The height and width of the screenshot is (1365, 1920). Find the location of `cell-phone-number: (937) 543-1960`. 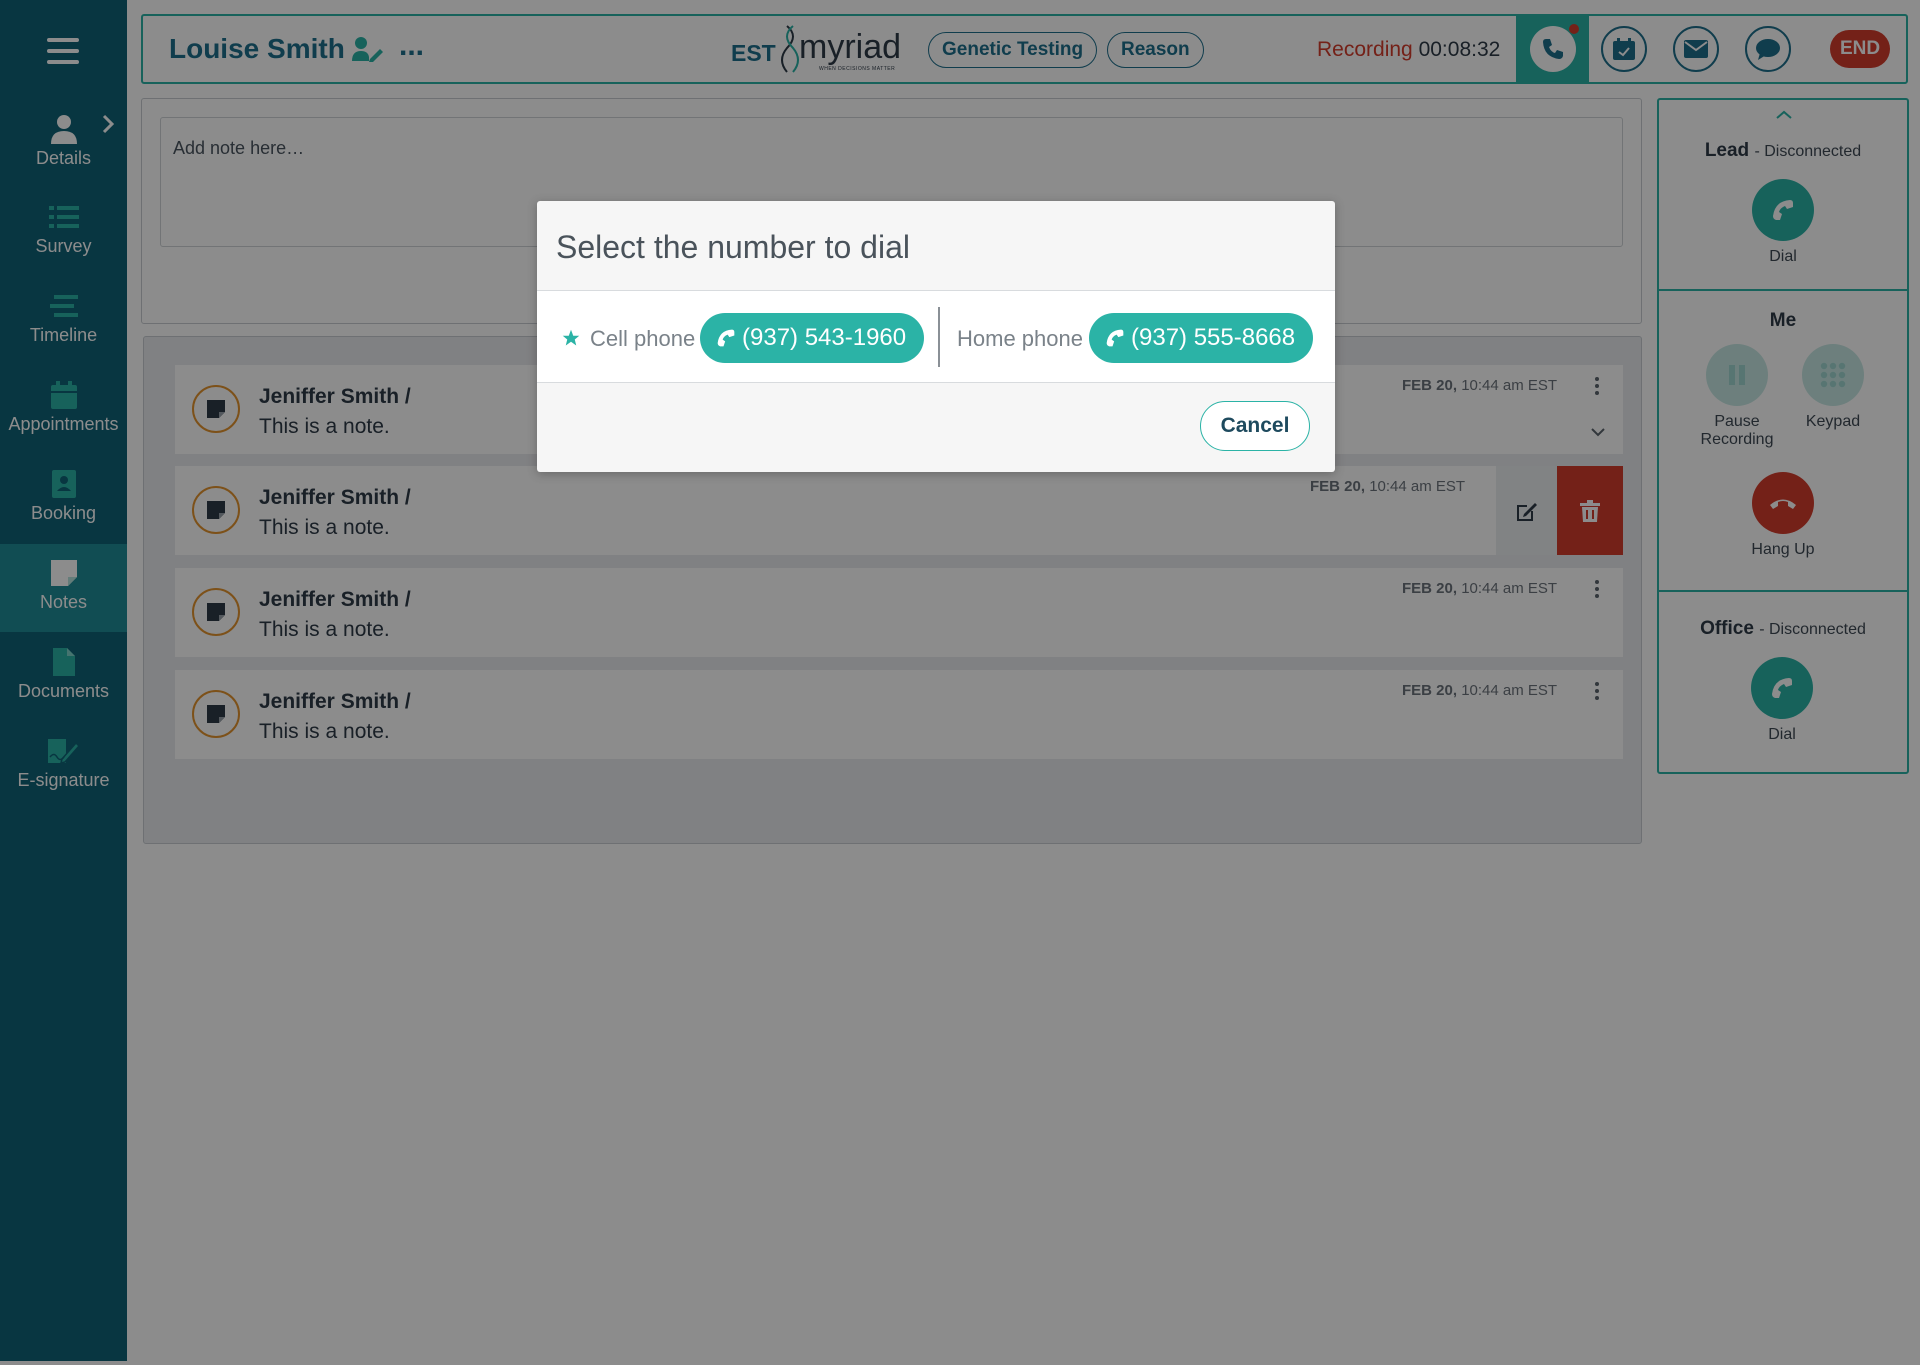

cell-phone-number: (937) 543-1960 is located at coordinates (824, 337).